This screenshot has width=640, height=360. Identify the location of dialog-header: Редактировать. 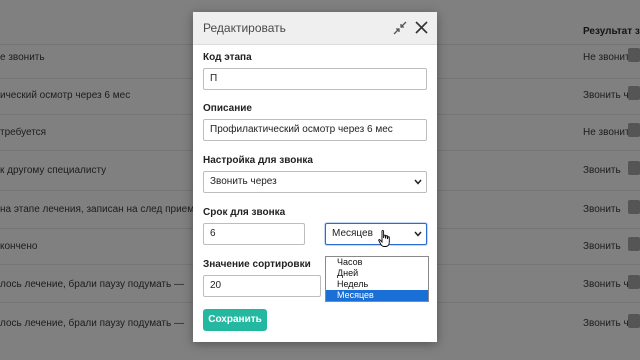
(315, 28).